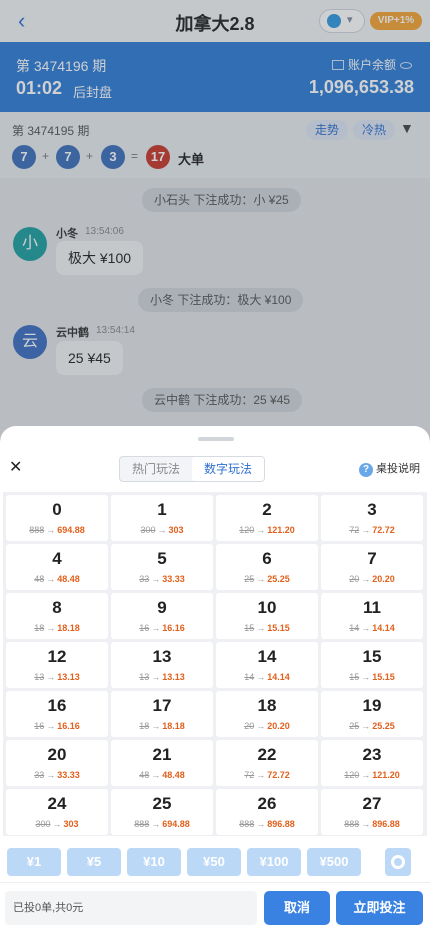 The image size is (430, 932). I want to click on number-cell: 23 120 → 121.20, so click(372, 763).